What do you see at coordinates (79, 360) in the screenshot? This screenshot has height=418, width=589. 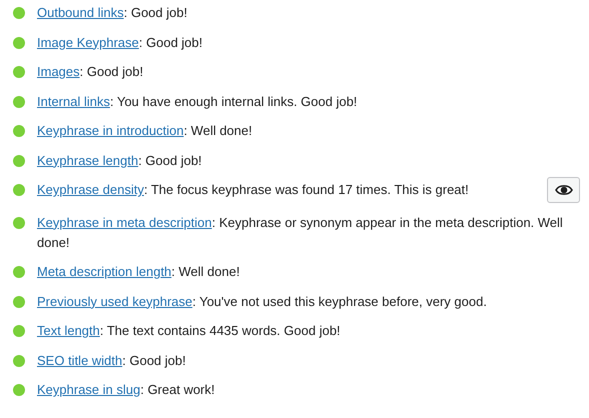 I see `result-link: SEO title width` at bounding box center [79, 360].